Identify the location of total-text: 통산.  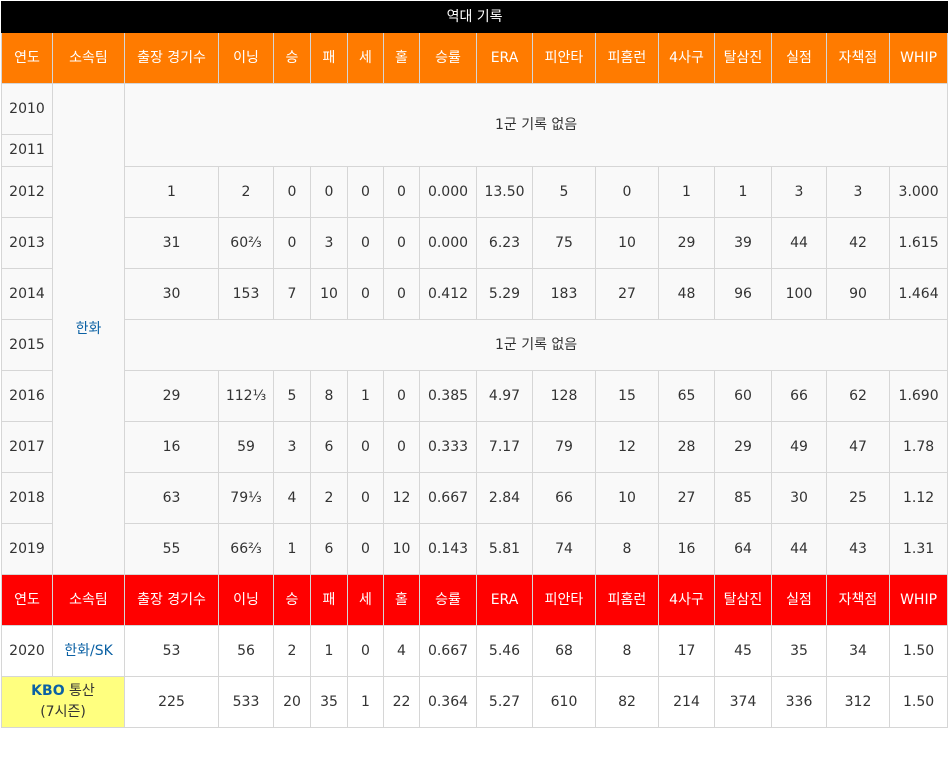
(79, 691).